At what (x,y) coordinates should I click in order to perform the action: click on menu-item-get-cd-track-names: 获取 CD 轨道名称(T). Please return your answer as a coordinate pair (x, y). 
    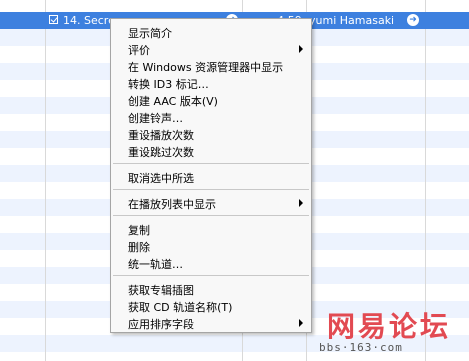
    Looking at the image, I should click on (211, 306).